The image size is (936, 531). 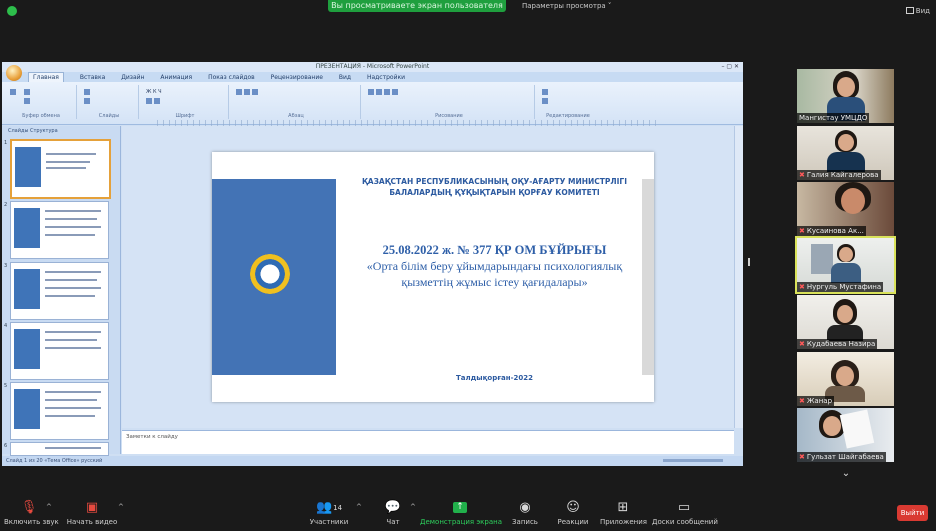 What do you see at coordinates (460, 508) in the screenshot?
I see `share-screen-icon: ↑` at bounding box center [460, 508].